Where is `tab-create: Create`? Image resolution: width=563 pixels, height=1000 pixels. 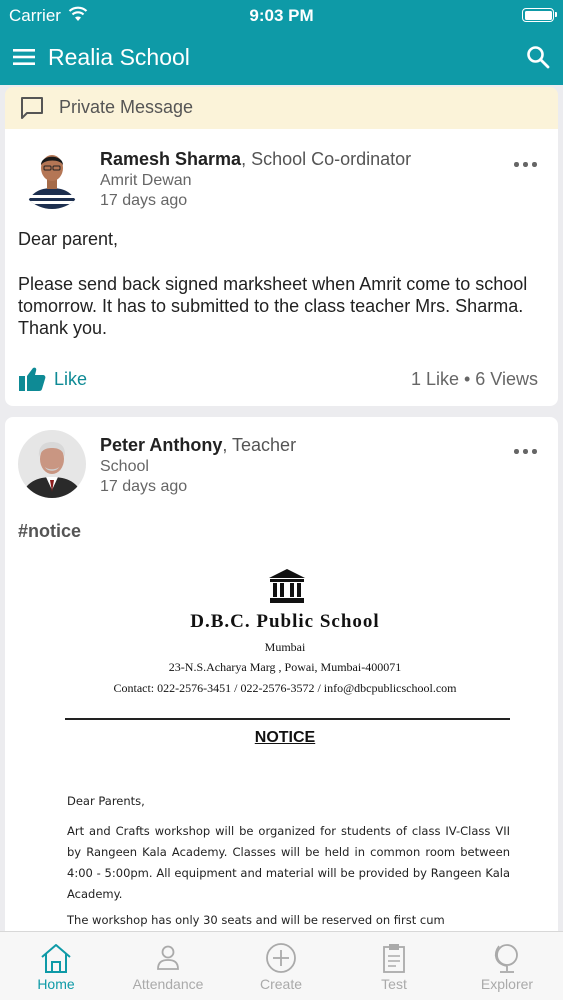 tab-create: Create is located at coordinates (281, 966).